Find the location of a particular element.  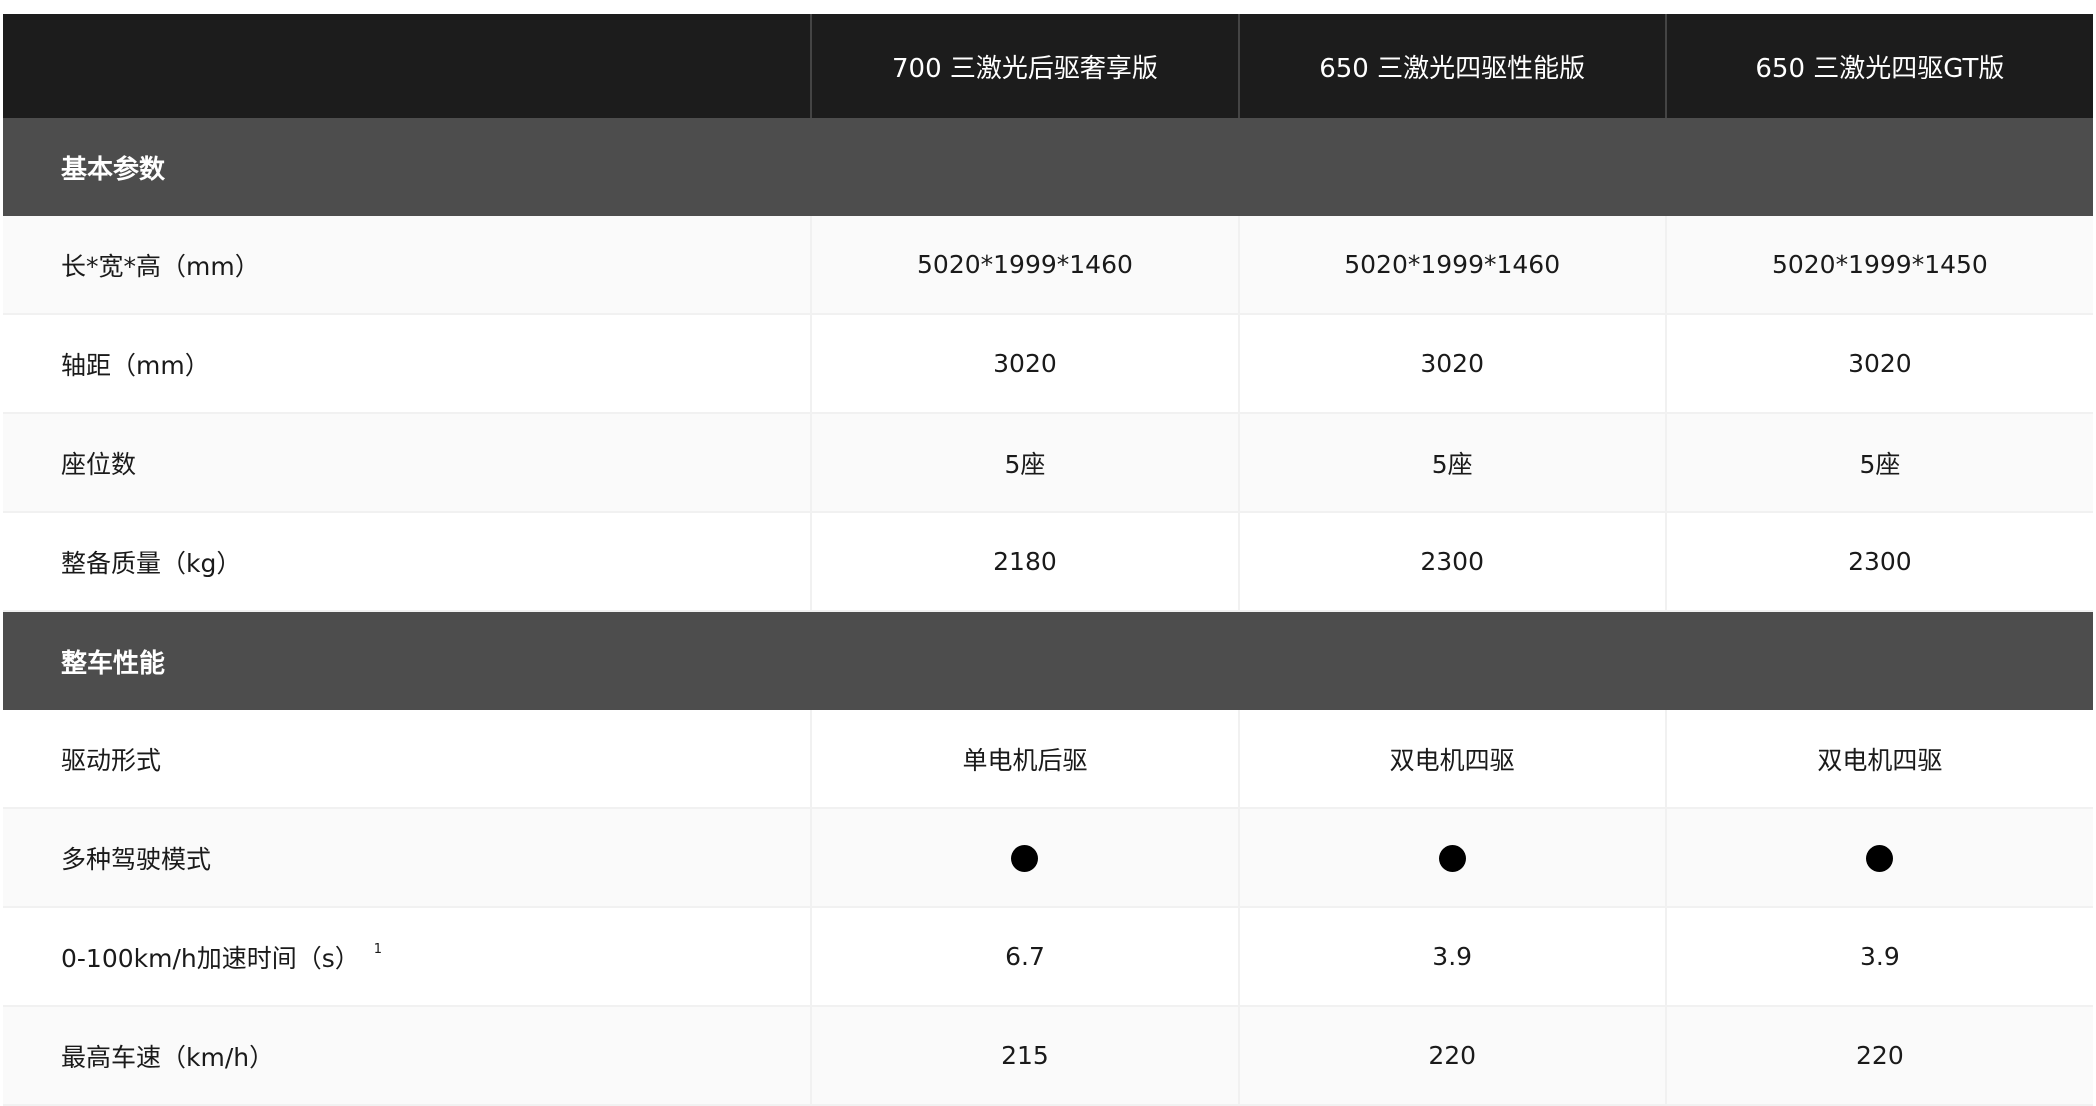

row-label: 驱动形式 is located at coordinates (408, 759).